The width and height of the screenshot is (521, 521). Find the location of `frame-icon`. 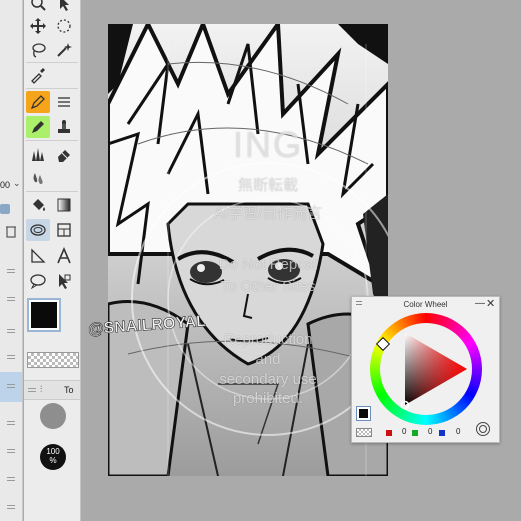

frame-icon is located at coordinates (64, 230).